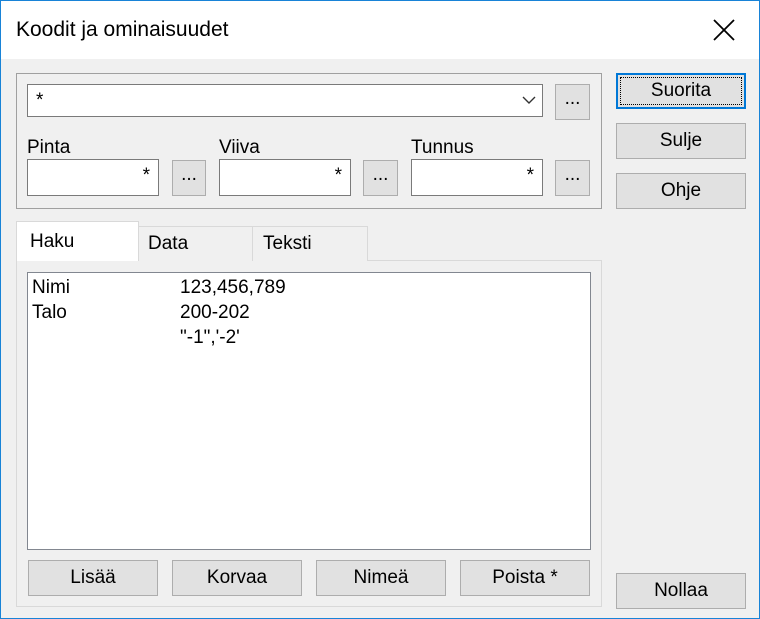 Image resolution: width=760 pixels, height=619 pixels. Describe the element at coordinates (310, 243) in the screenshot. I see `tab-teksti: Teksti` at that location.